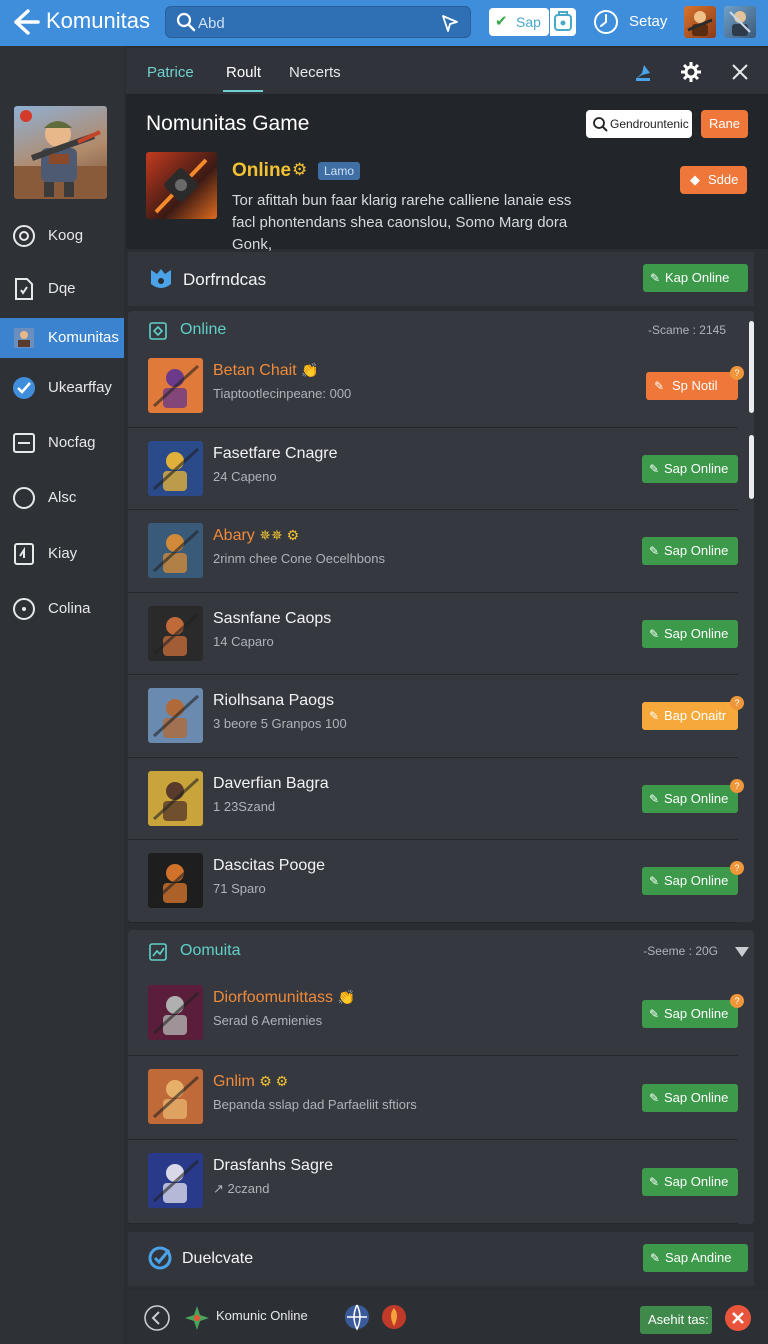 This screenshot has width=768, height=1344. I want to click on scrollbar-thumb, so click(751, 467).